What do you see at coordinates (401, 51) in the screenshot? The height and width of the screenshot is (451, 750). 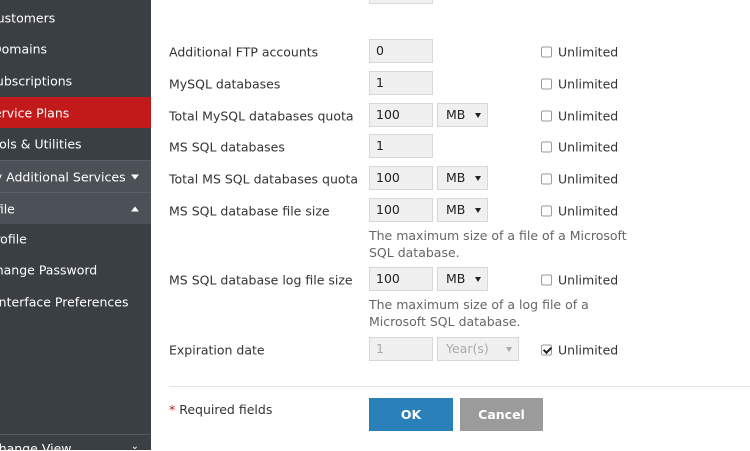 I see `ftp-accounts-input: 0` at bounding box center [401, 51].